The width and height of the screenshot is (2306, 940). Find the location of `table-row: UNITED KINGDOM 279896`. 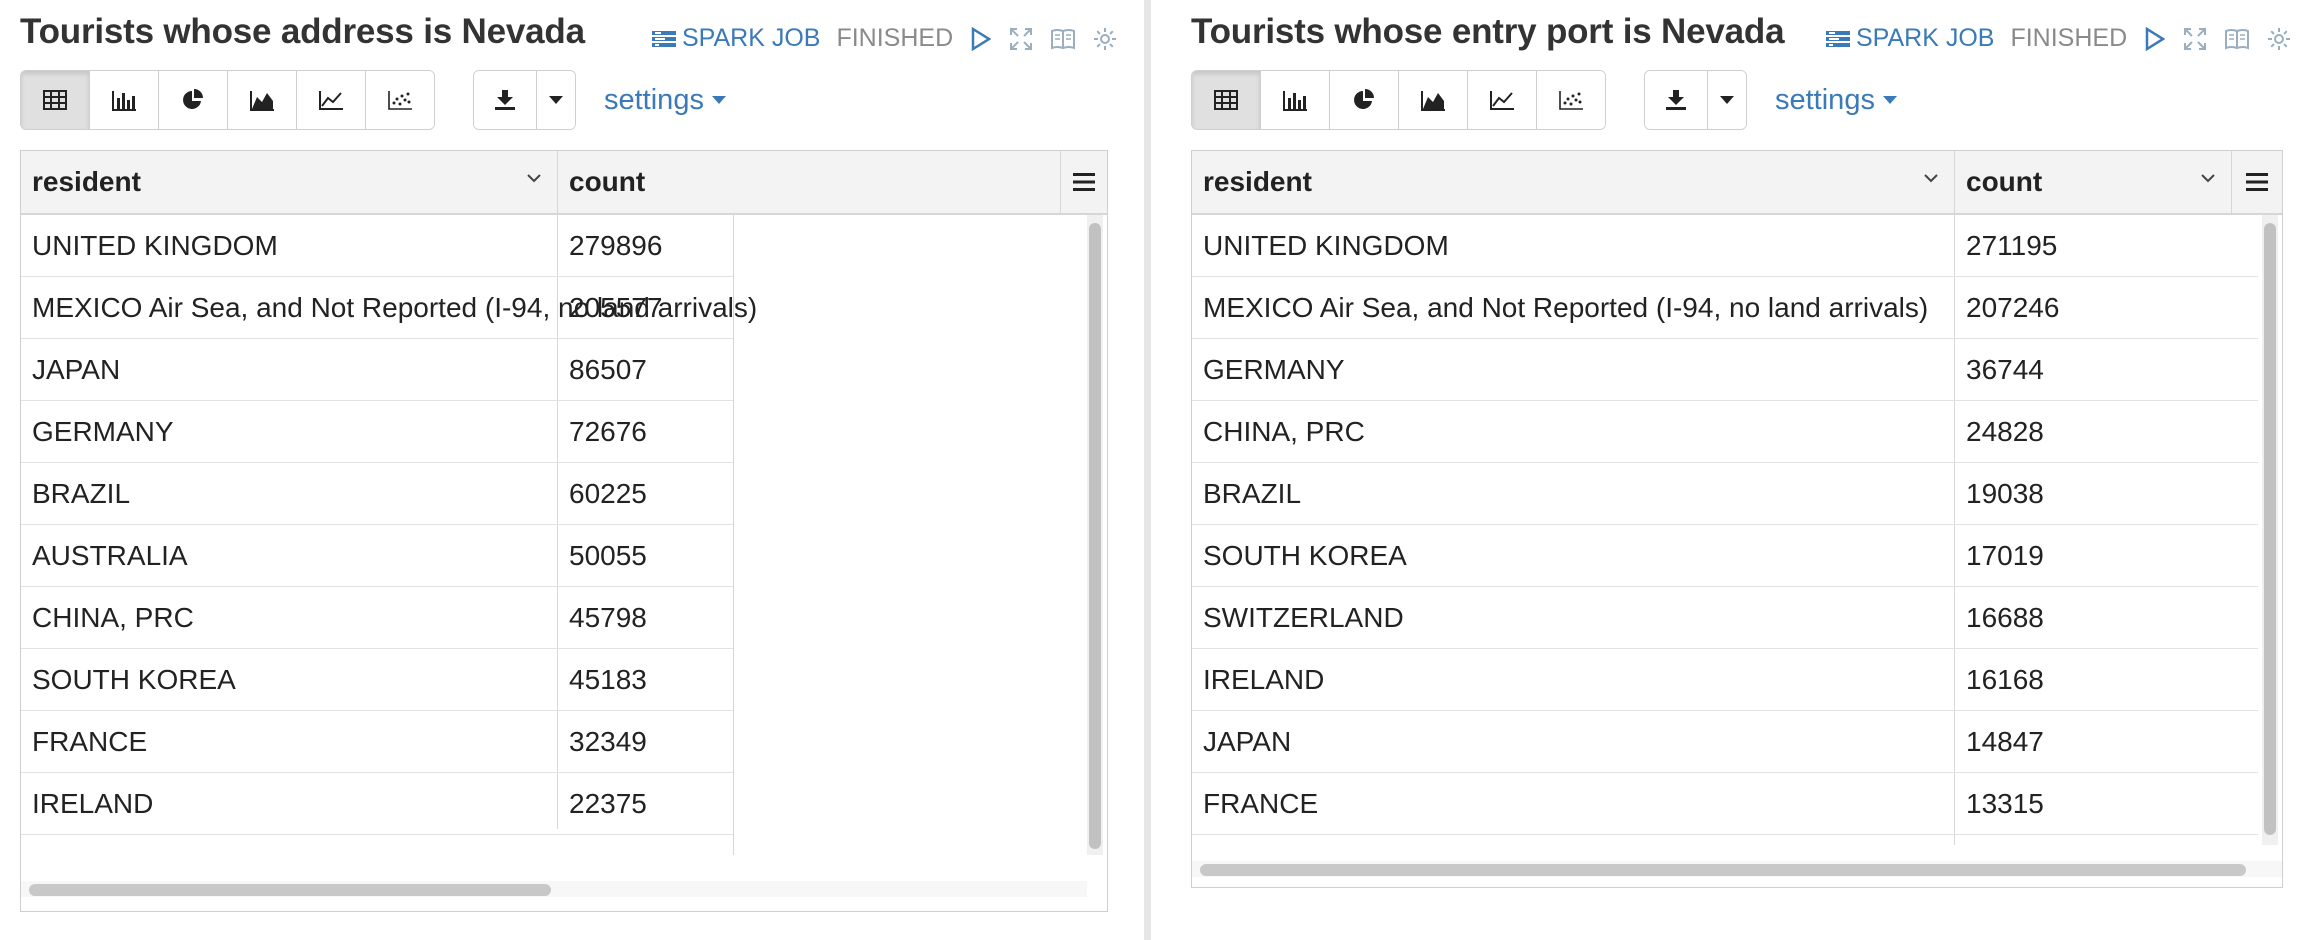

table-row: UNITED KINGDOM 279896 is located at coordinates (377, 246).